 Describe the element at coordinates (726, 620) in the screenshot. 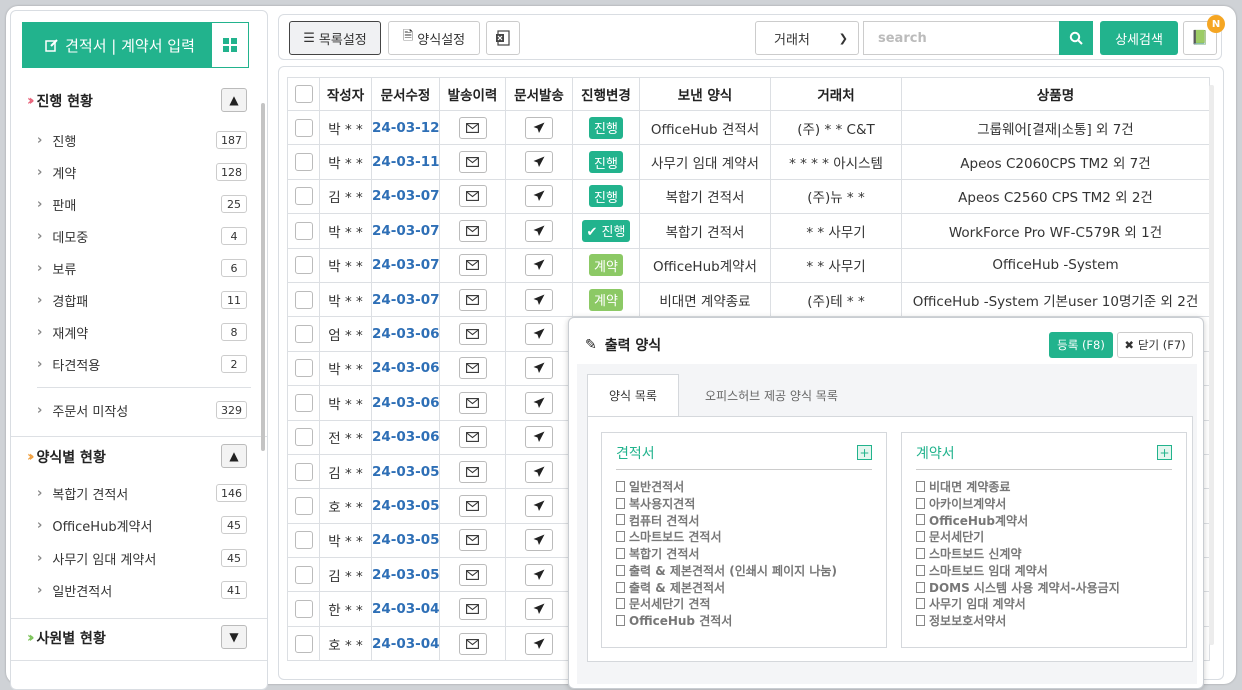

I see `form-list-item: OfficeHub 견적서` at that location.